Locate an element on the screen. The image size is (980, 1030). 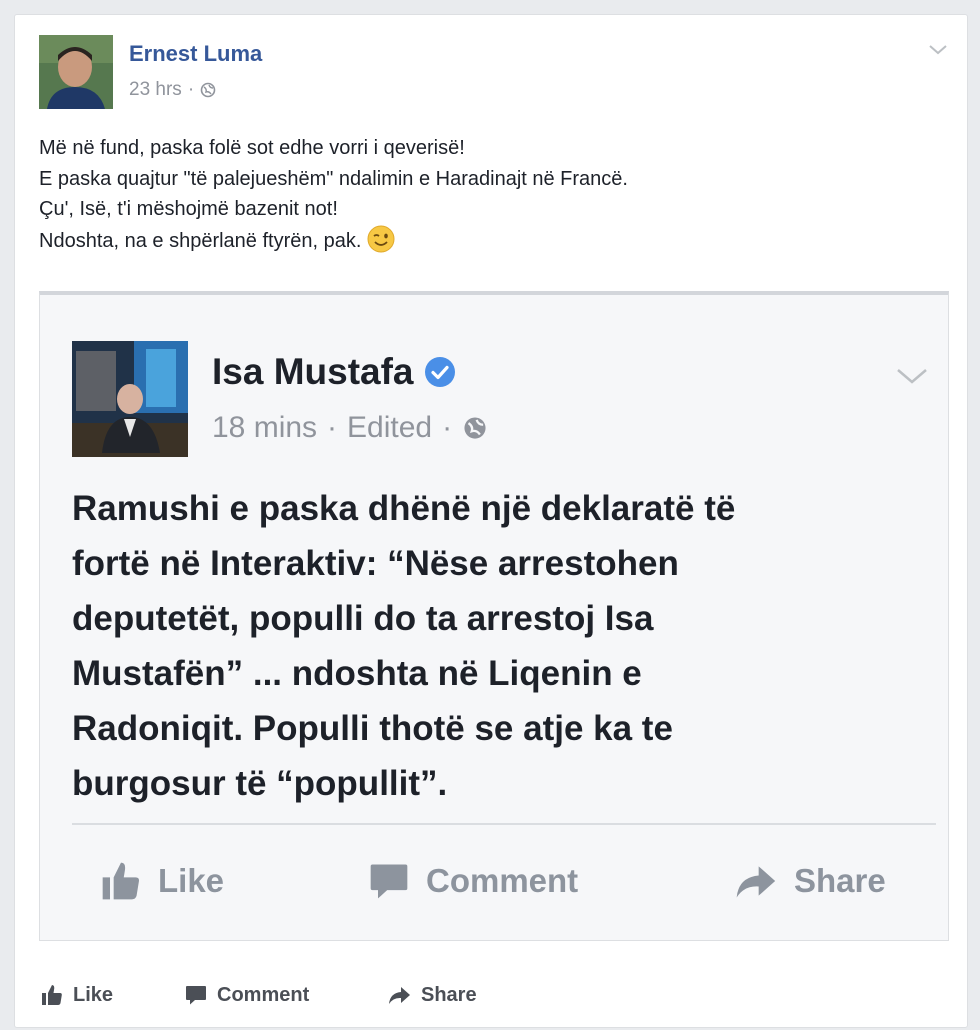
shared-share-button: Share is located at coordinates (808, 881).